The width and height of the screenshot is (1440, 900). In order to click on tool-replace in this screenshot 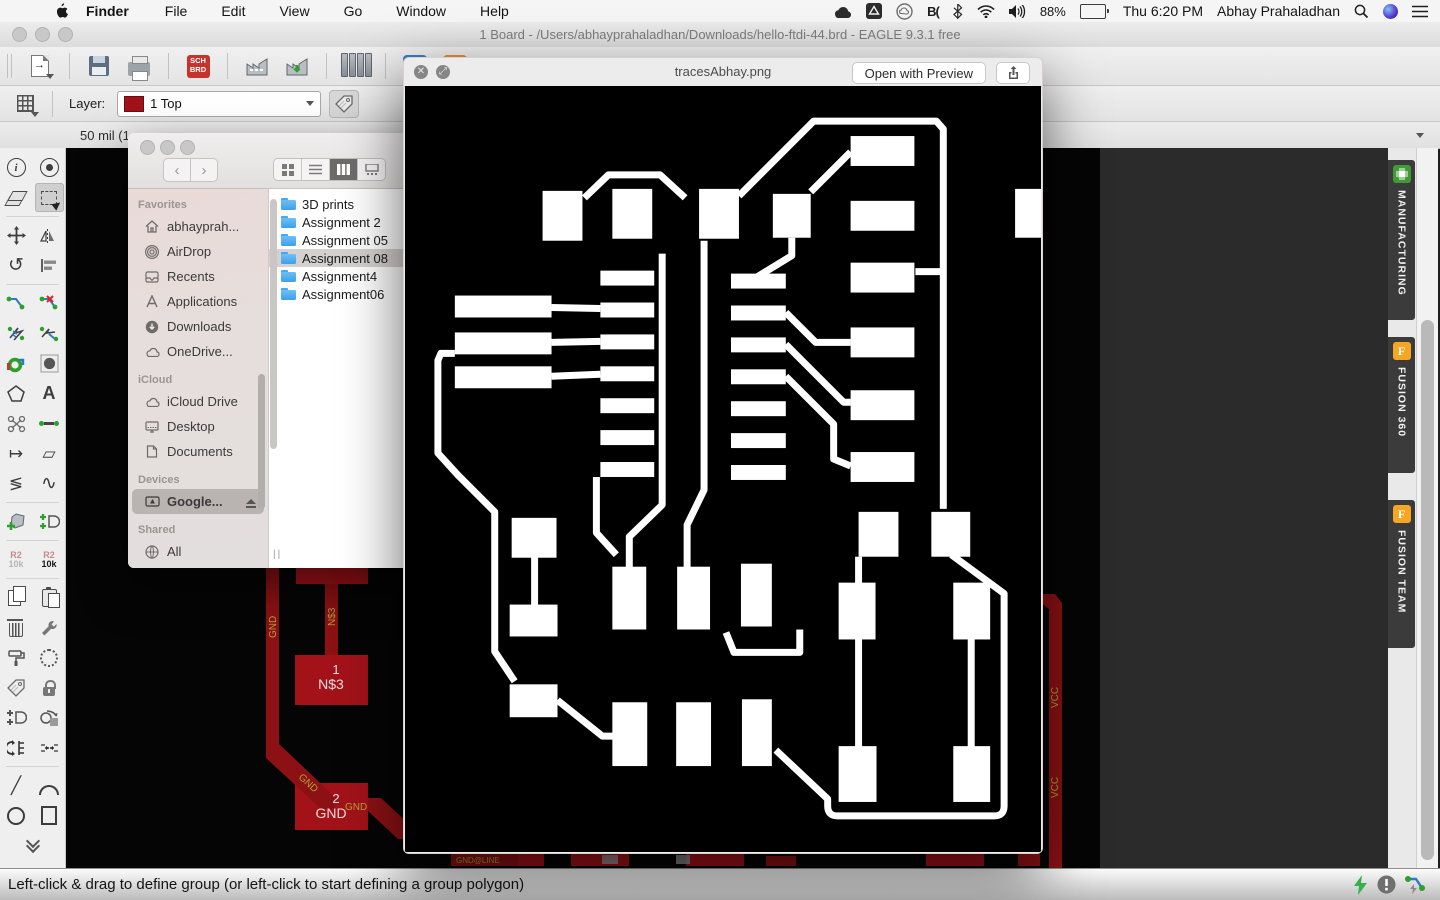, I will do `click(49, 717)`.